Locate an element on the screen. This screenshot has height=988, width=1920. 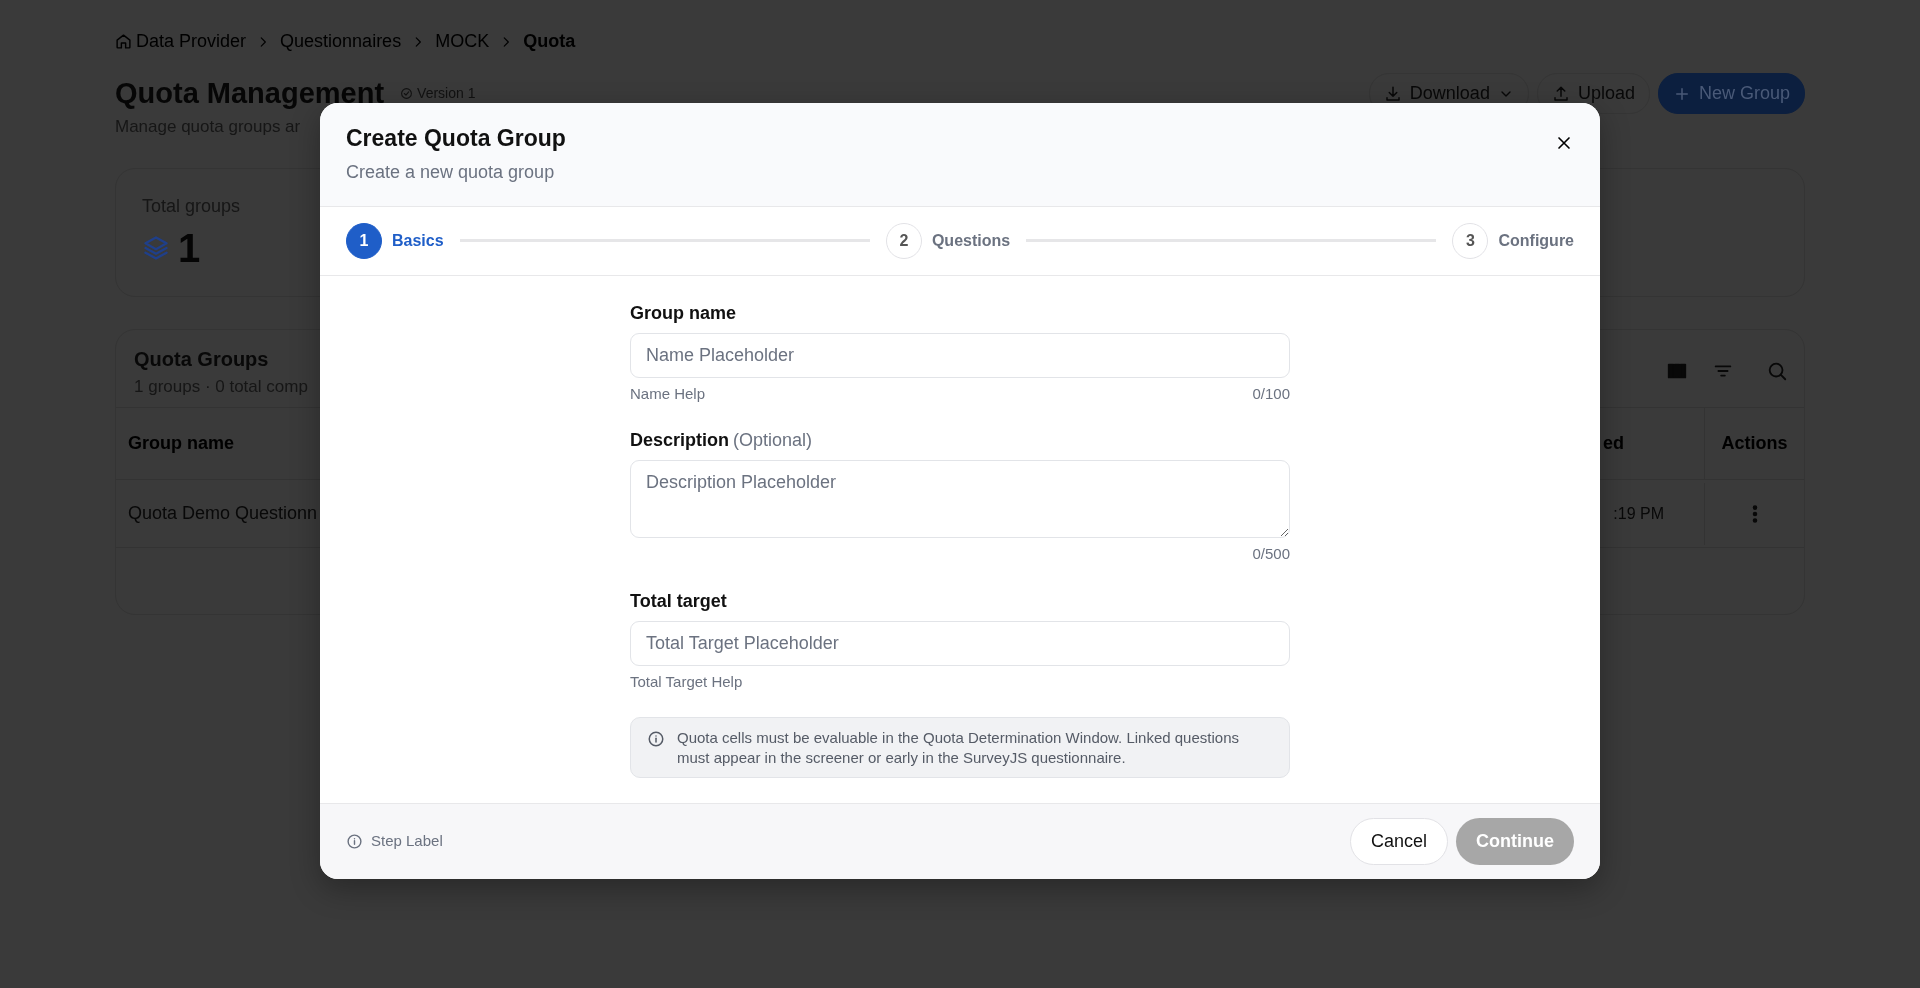
column-header: Actions is located at coordinates (1754, 443).